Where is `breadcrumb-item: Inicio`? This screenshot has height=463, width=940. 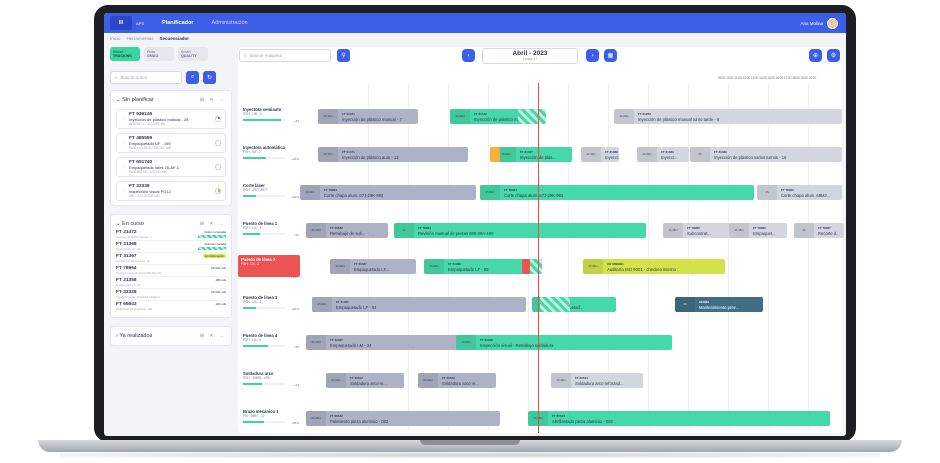
breadcrumb-item: Inicio is located at coordinates (115, 38).